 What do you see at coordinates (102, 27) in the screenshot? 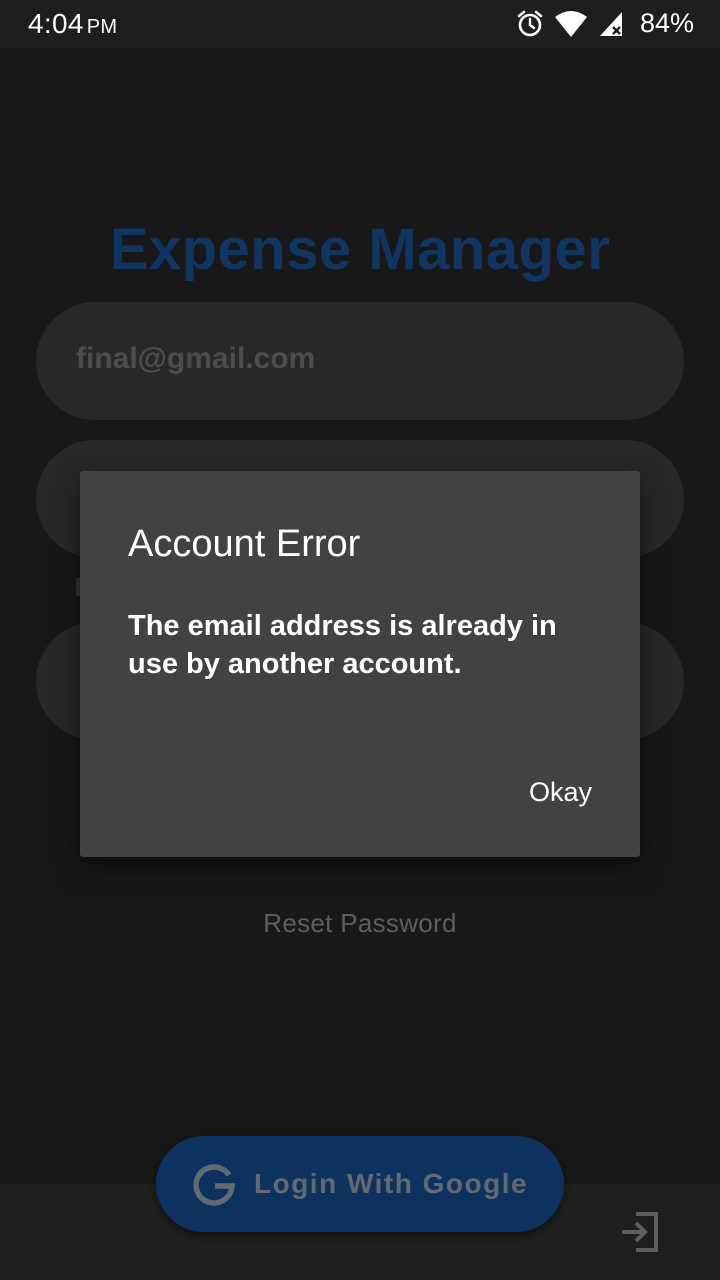
I see `status-time-ampm: PM` at bounding box center [102, 27].